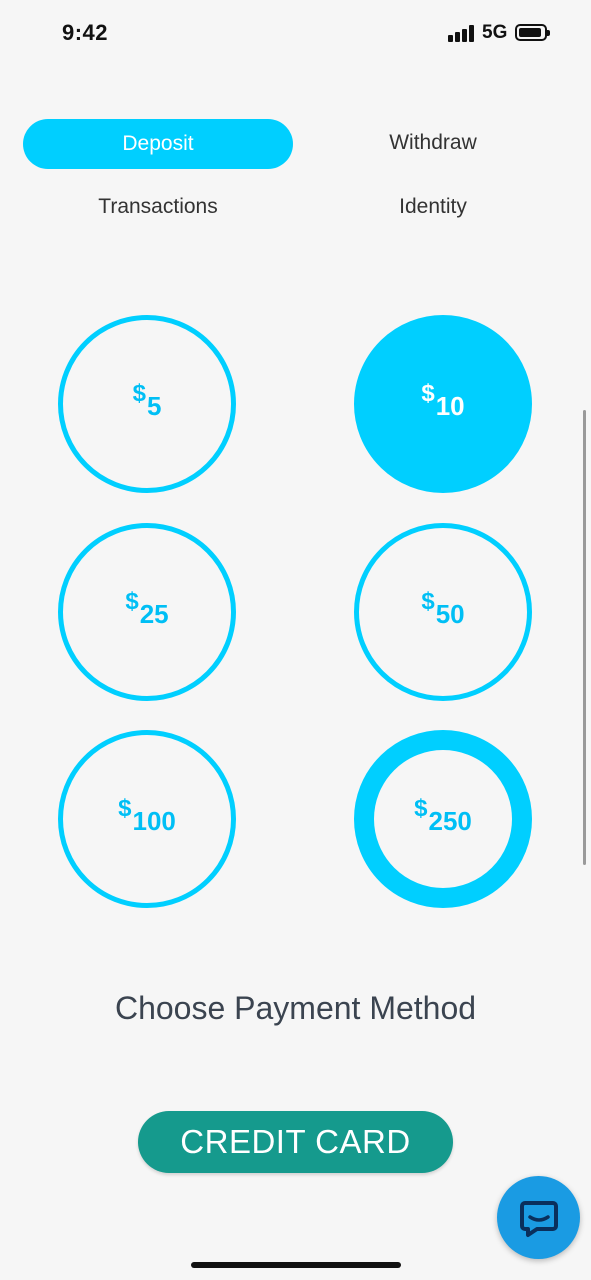 This screenshot has width=591, height=1280. What do you see at coordinates (295, 1142) in the screenshot?
I see `credit-card-button: CREDIT CARD` at bounding box center [295, 1142].